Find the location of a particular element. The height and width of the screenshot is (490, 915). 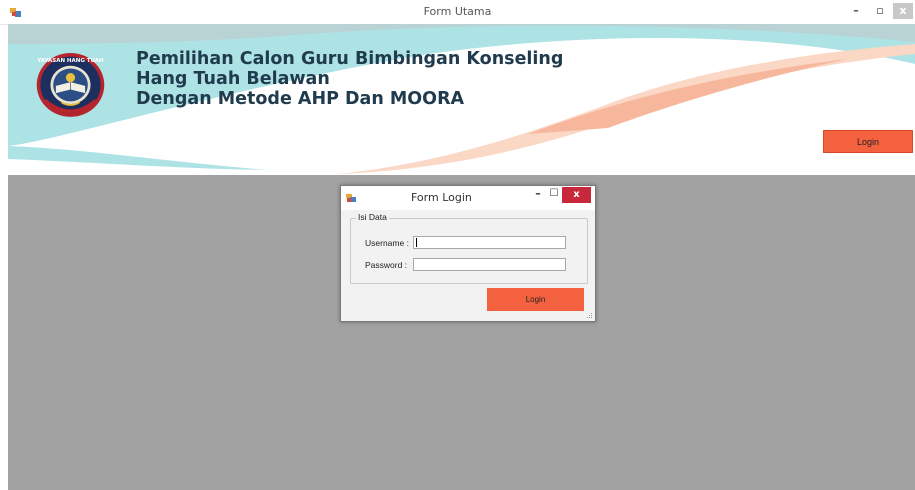

minimize-button: – is located at coordinates (856, 11).